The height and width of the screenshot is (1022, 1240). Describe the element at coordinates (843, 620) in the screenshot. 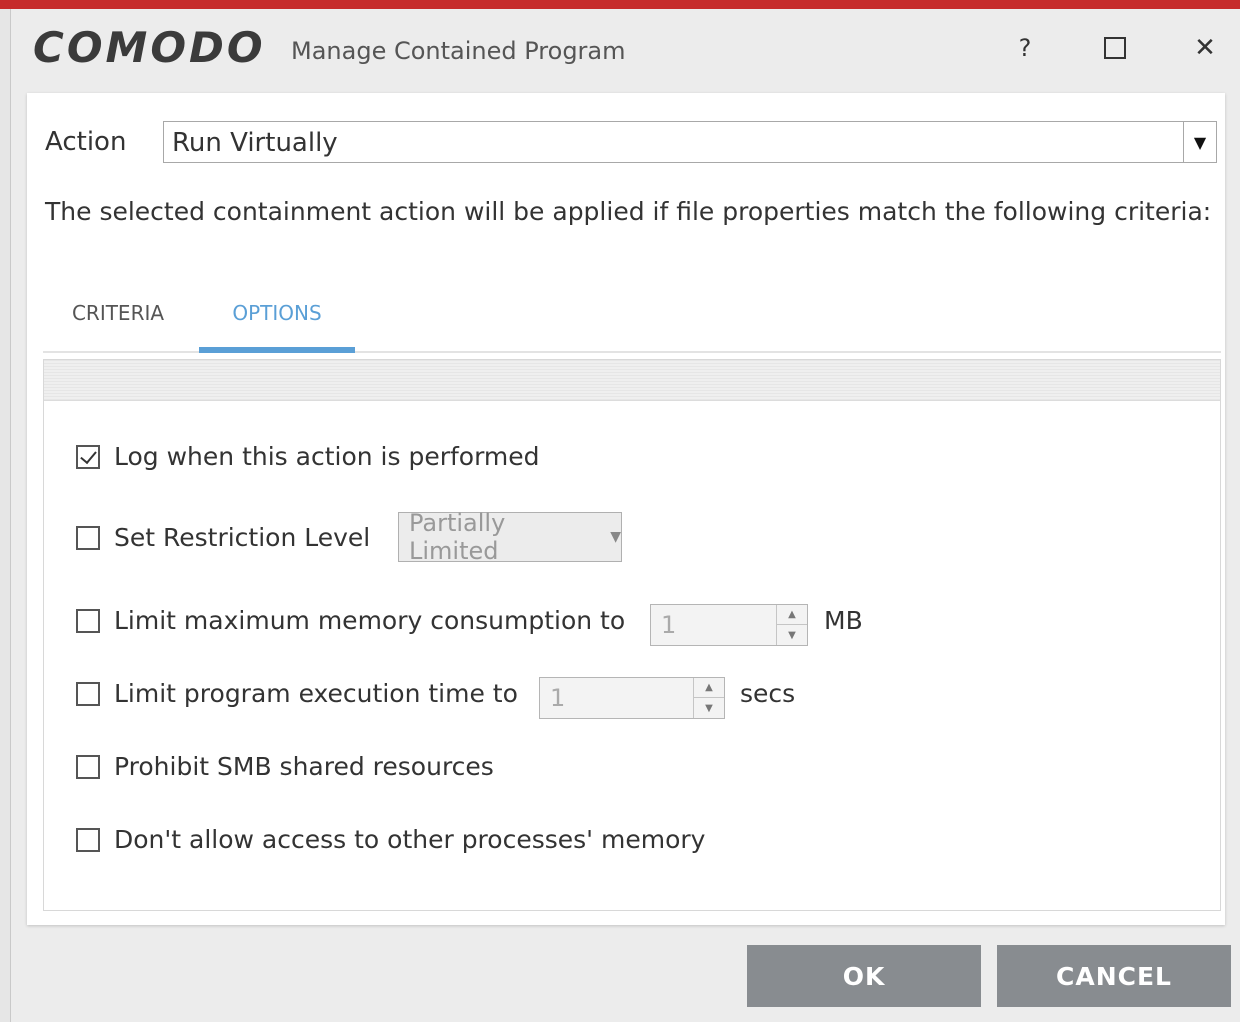

I see `memory-unit: MB` at that location.